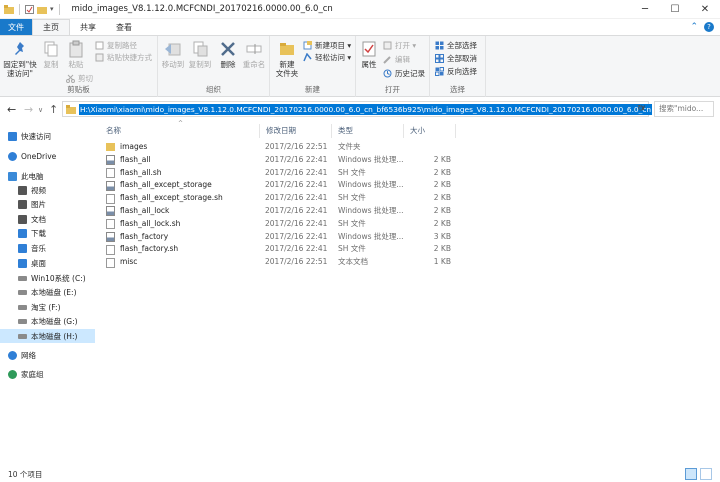 The width and height of the screenshot is (720, 482). I want to click on file-row: flash_factory.sh 2017/2/16 22:41 SH 文件 2 KB, so click(280, 249).